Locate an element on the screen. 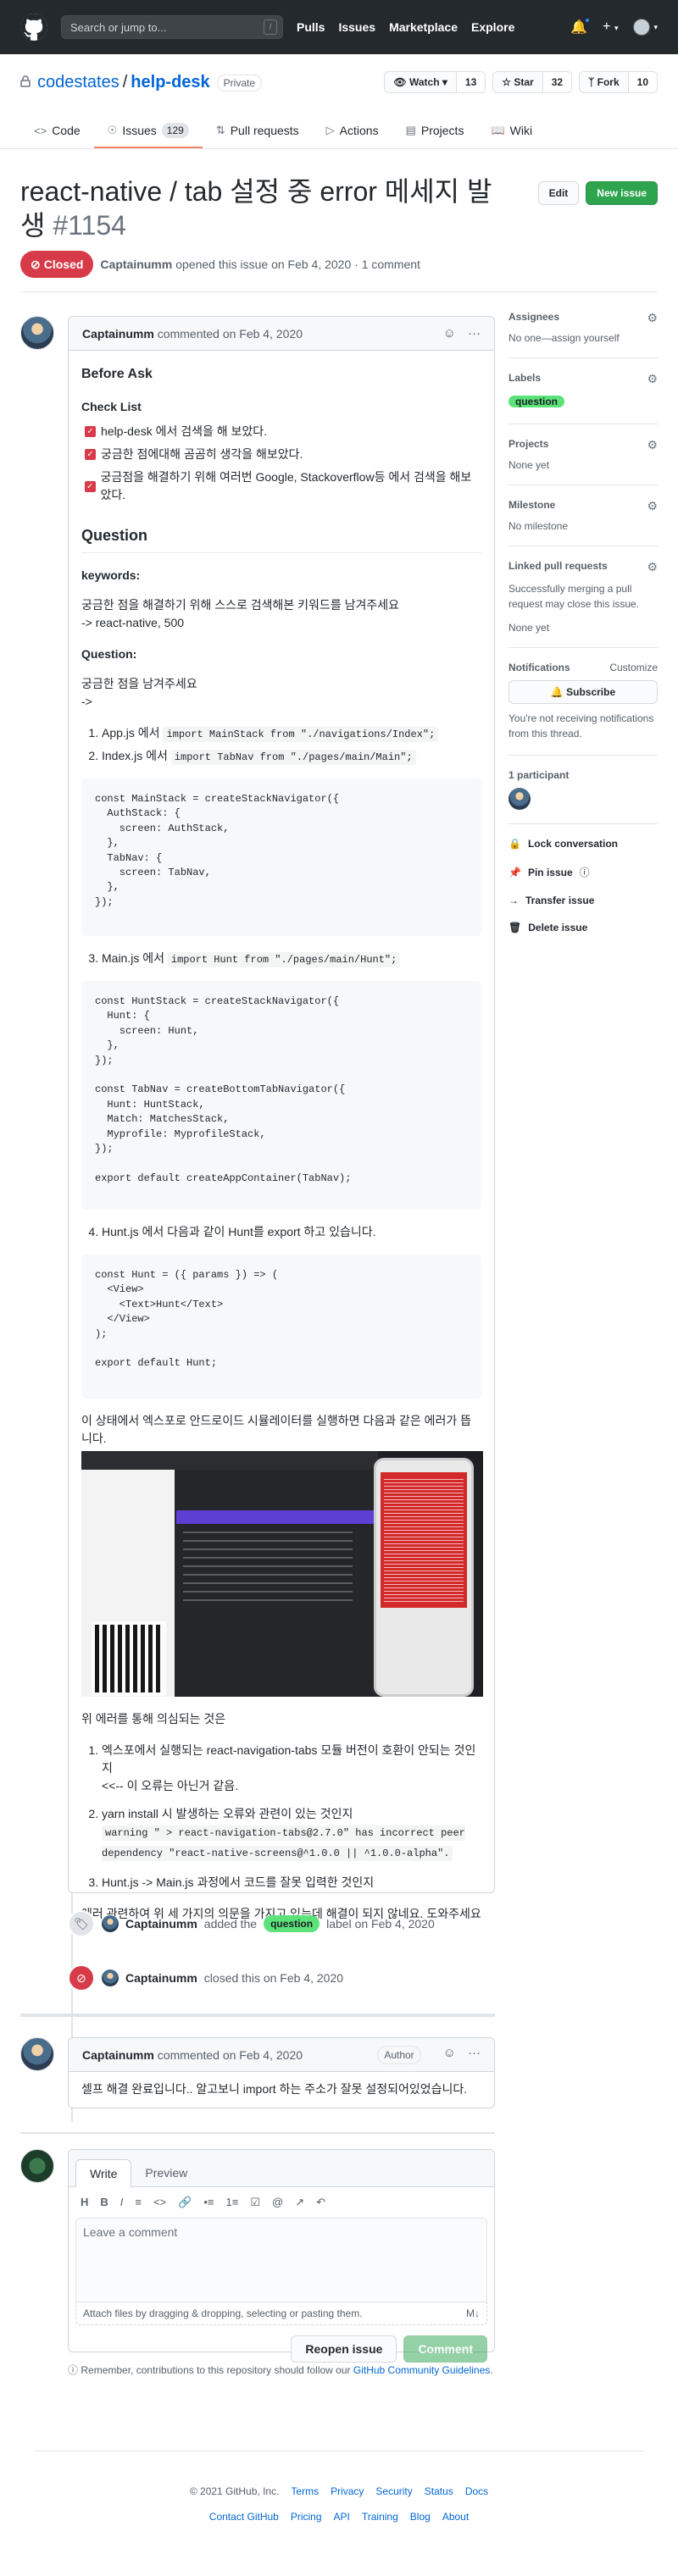 Image resolution: width=678 pixels, height=2576 pixels. nav-marketplace: Marketplace is located at coordinates (423, 27).